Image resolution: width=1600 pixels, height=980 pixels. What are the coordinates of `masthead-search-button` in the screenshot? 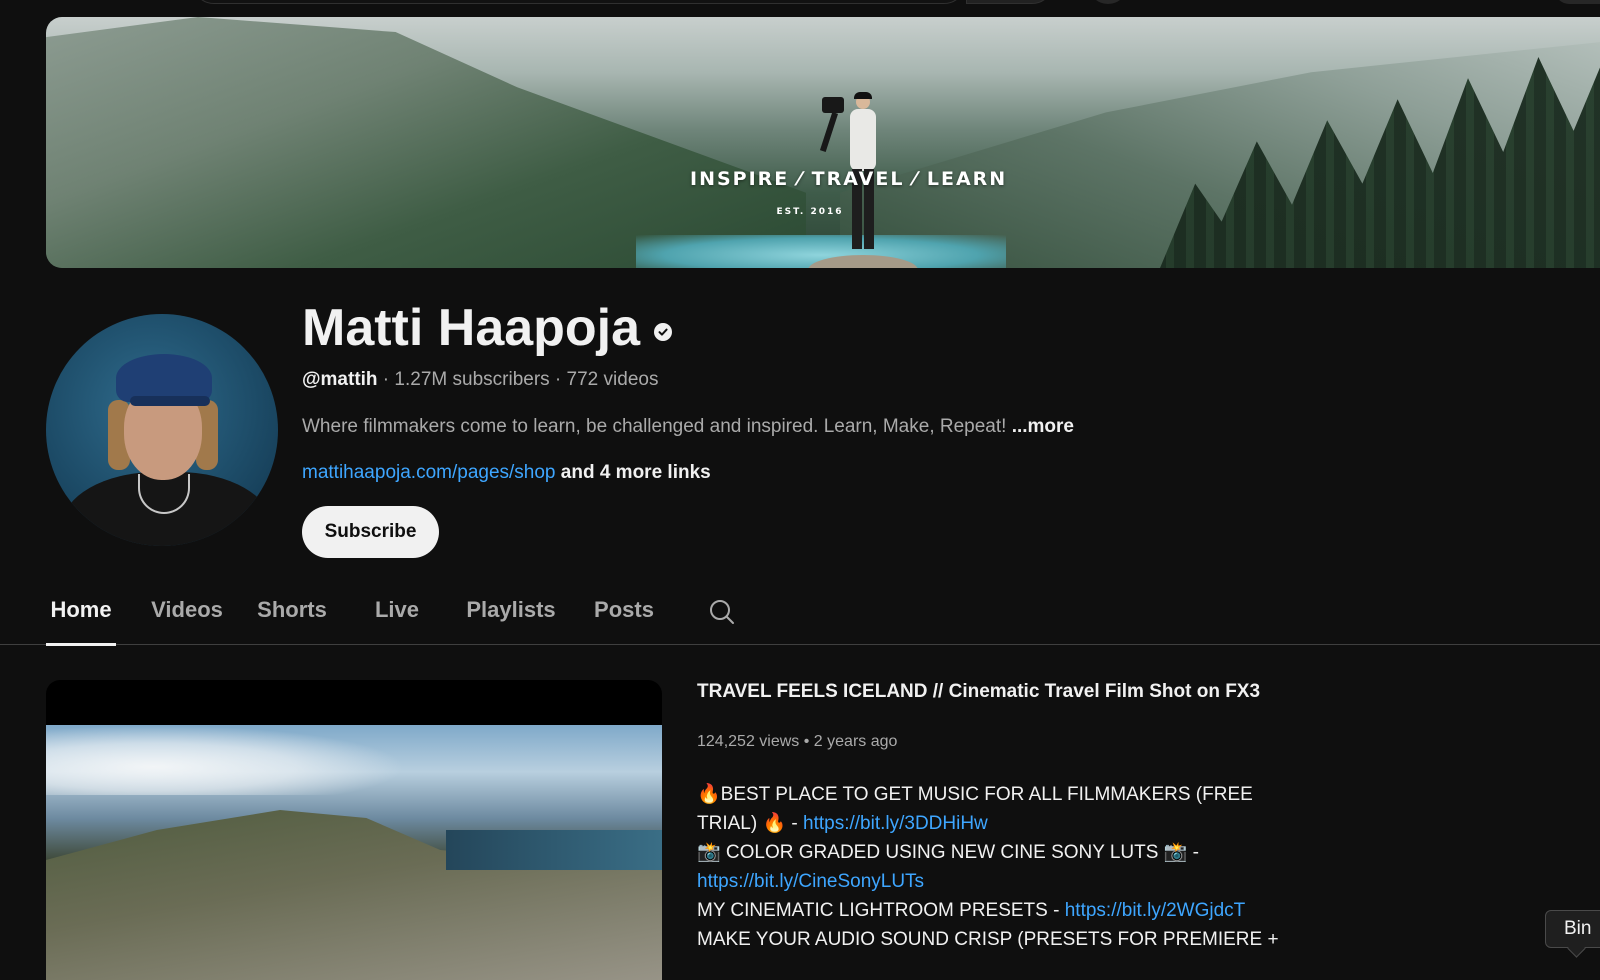 It's located at (1010, 2).